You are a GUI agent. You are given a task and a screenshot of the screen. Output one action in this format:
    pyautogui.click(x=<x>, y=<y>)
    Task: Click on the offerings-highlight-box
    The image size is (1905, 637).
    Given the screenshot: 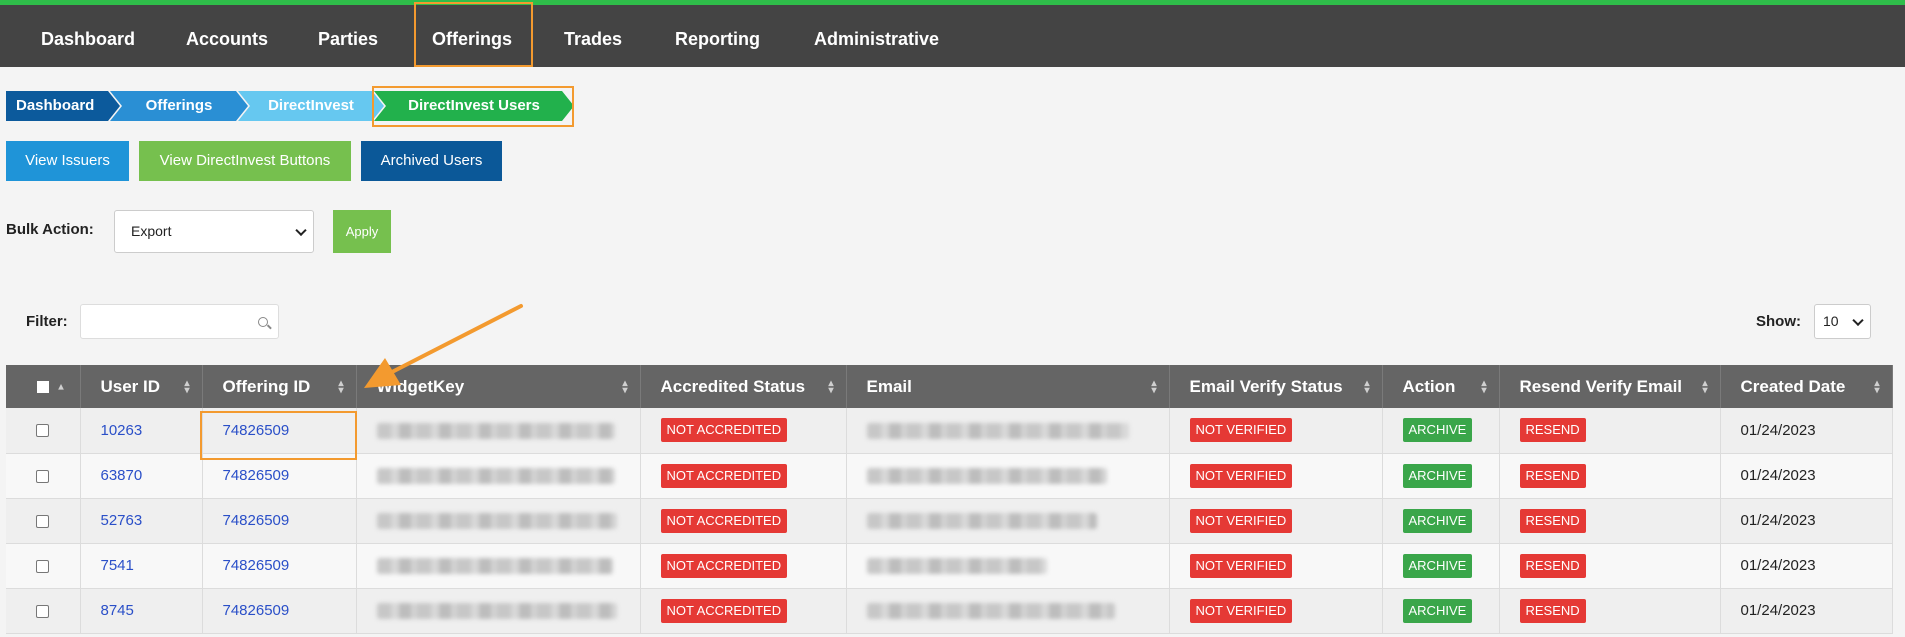 What is the action you would take?
    pyautogui.click(x=473, y=34)
    